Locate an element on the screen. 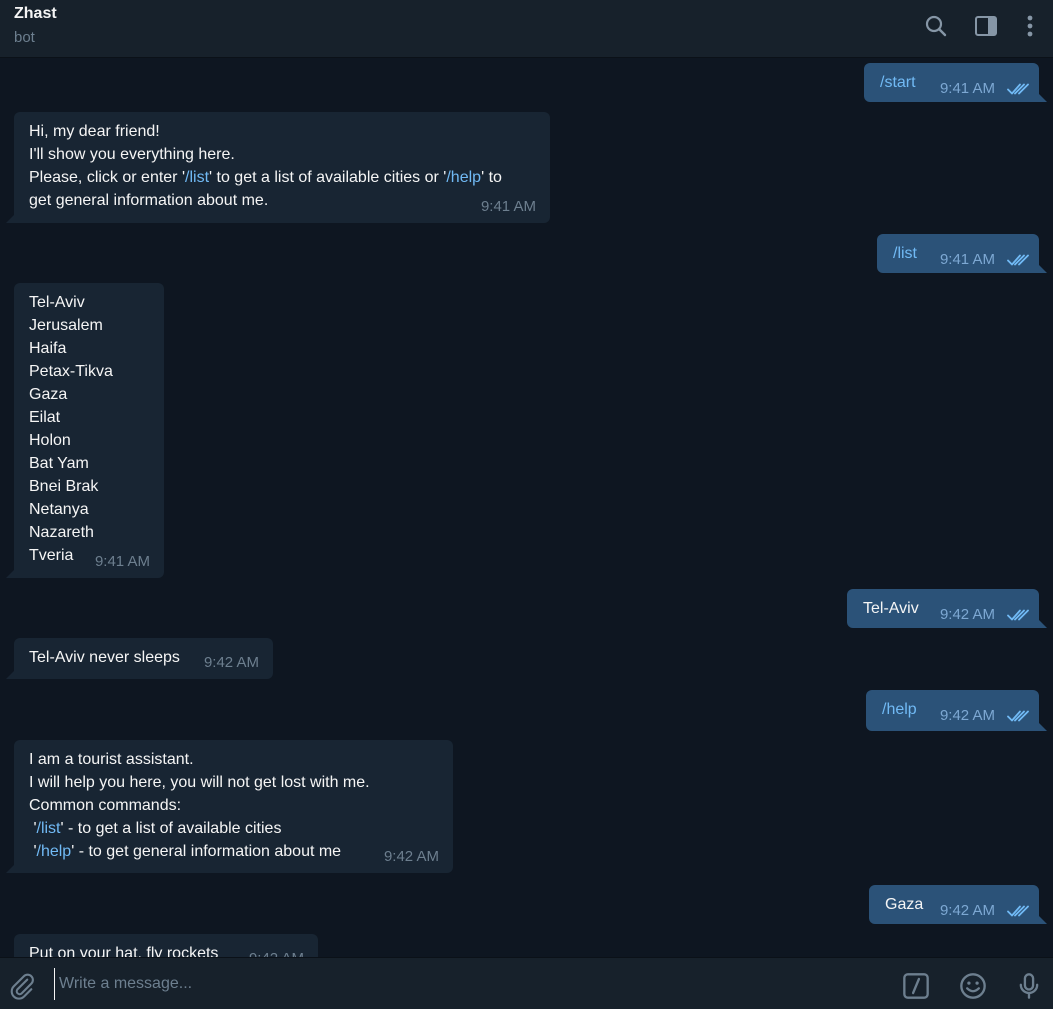 This screenshot has height=1009, width=1053. message-line: get general information about me. is located at coordinates (149, 200).